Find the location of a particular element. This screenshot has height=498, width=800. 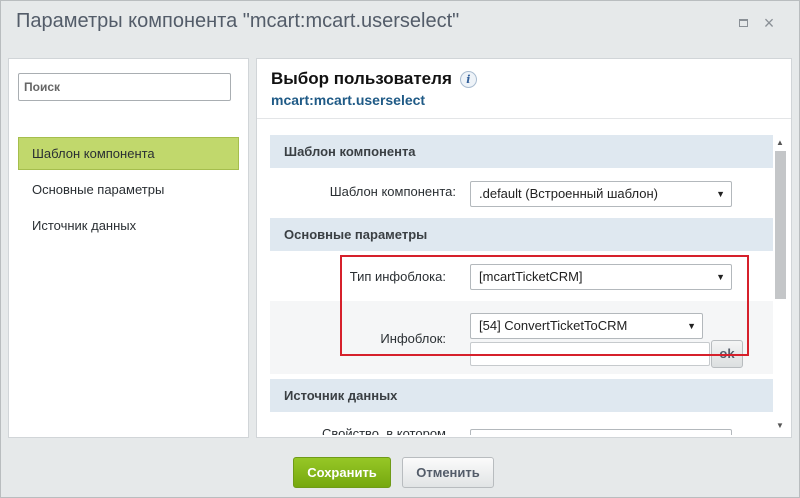

component-title-text: Выбор пользователя is located at coordinates (361, 78).